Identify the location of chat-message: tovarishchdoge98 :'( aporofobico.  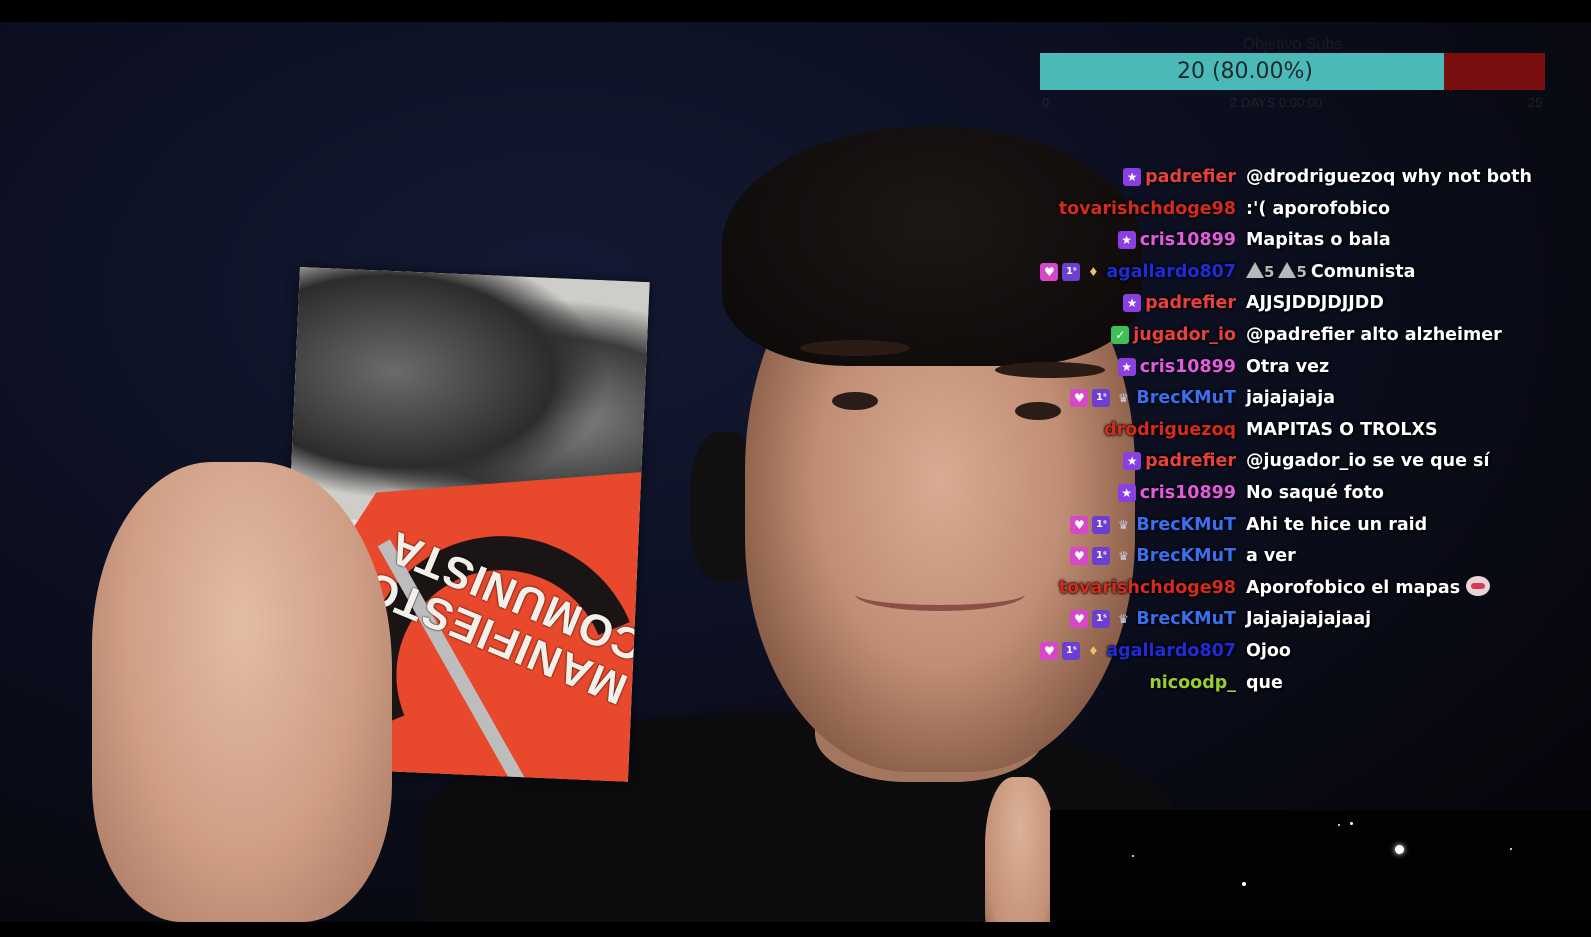
(1290, 209).